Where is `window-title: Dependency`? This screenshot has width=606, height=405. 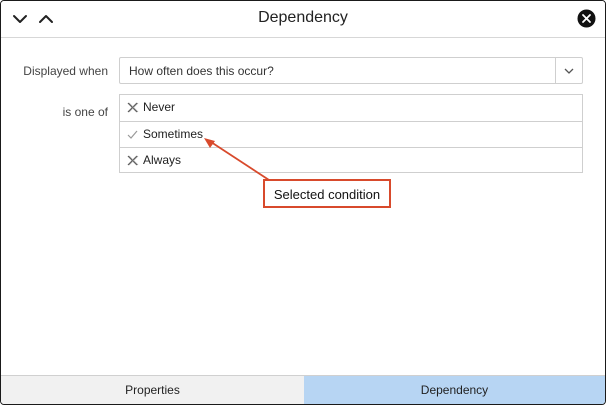
window-title: Dependency is located at coordinates (303, 17).